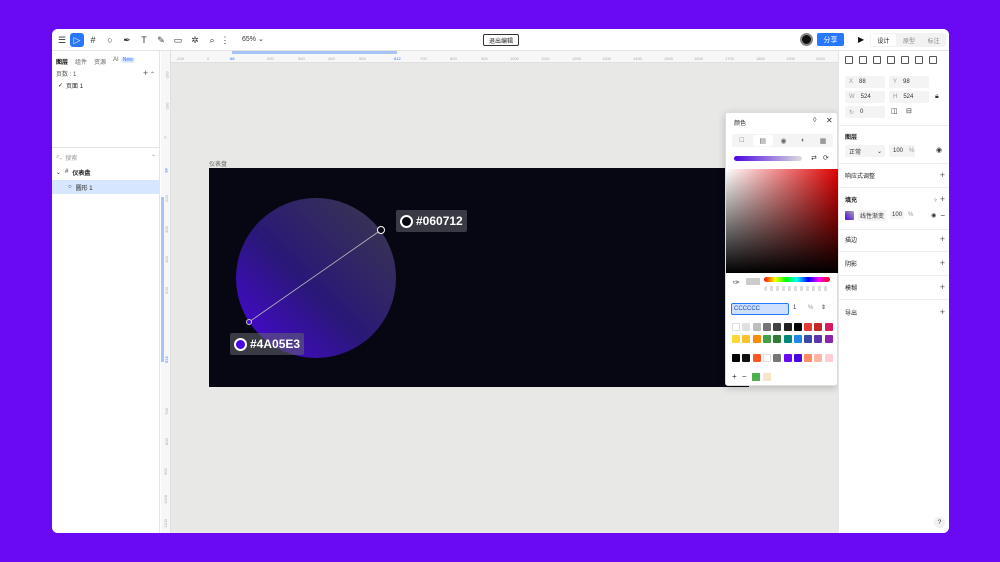 The image size is (1000, 562). What do you see at coordinates (803, 140) in the screenshot?
I see `angular-gradient-icon: ◐` at bounding box center [803, 140].